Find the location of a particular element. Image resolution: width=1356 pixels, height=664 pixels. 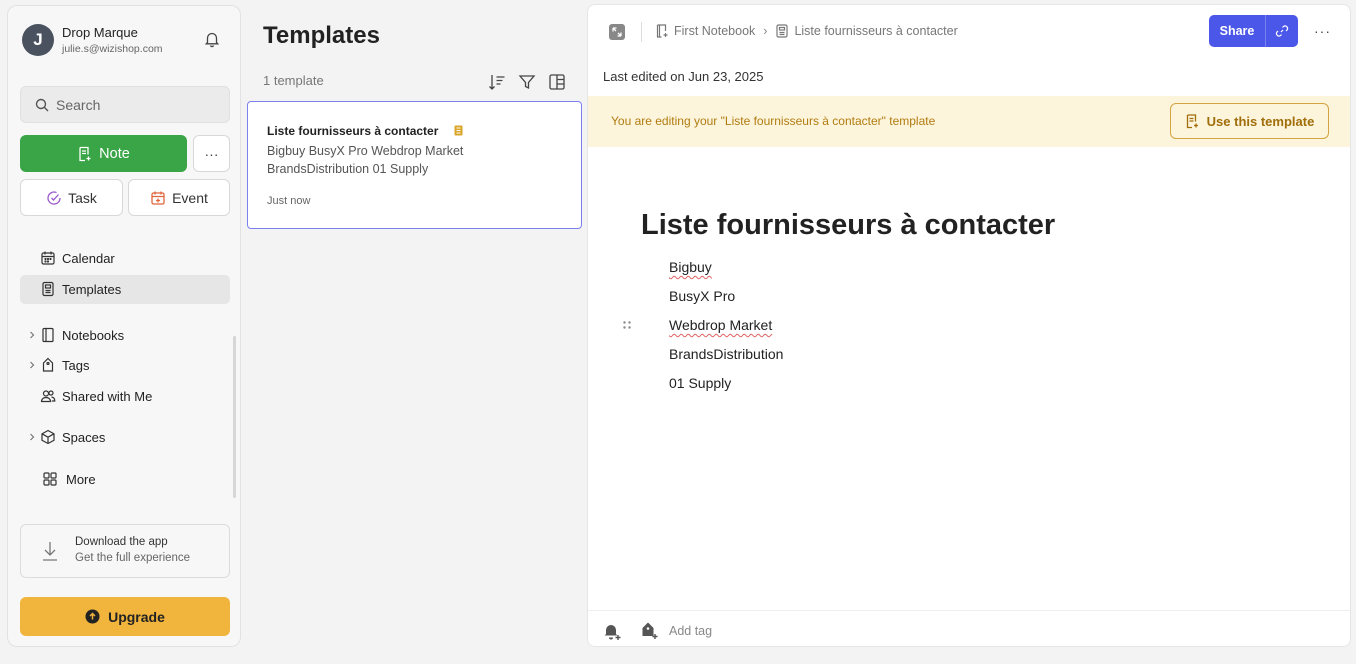

new-note-button: Note is located at coordinates (103, 153).